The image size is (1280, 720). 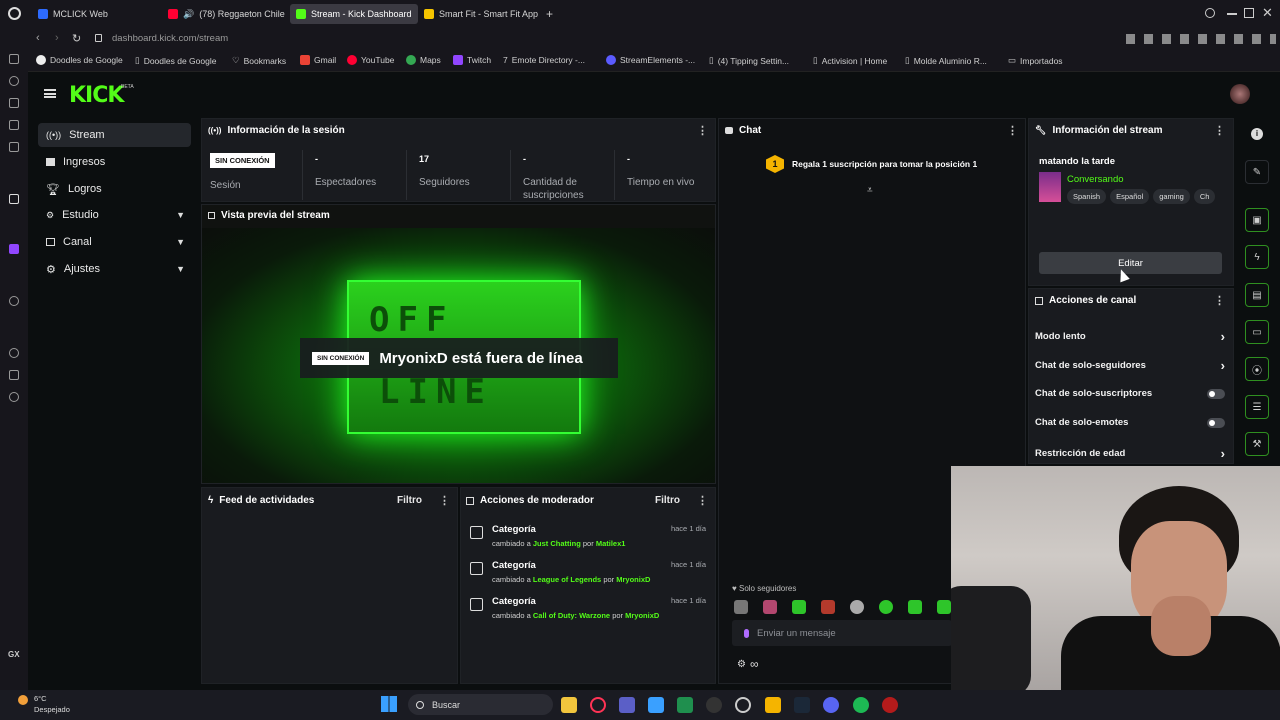 What do you see at coordinates (754, 664) in the screenshot?
I see `infinity-icon: ∞` at bounding box center [754, 664].